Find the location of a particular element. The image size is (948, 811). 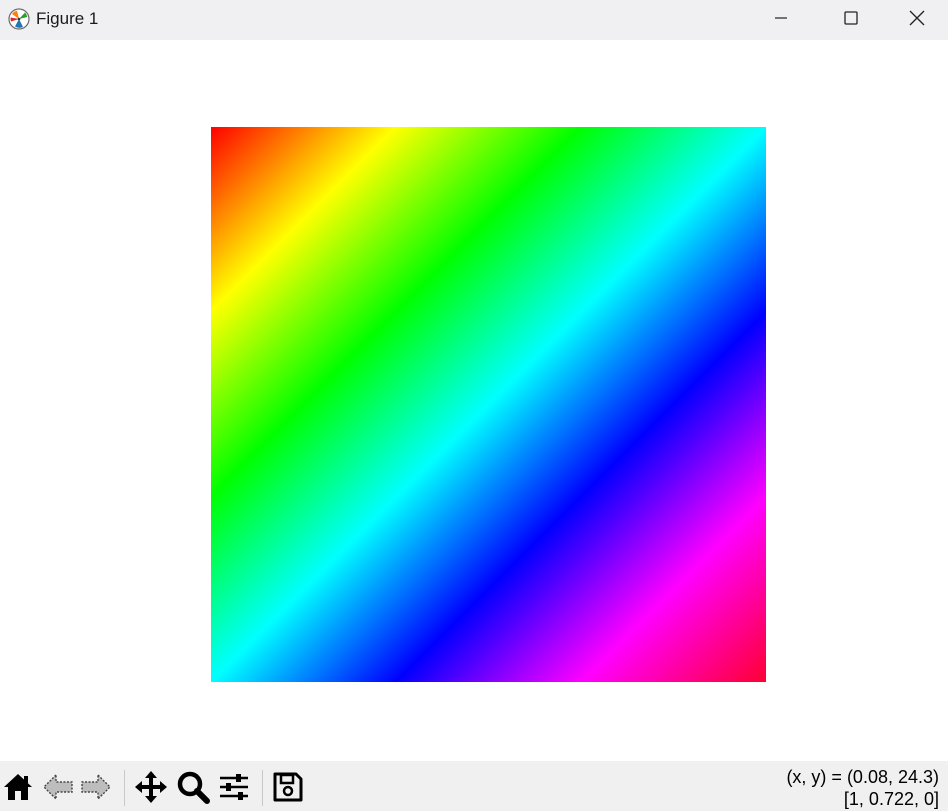

move-icon is located at coordinates (151, 789).